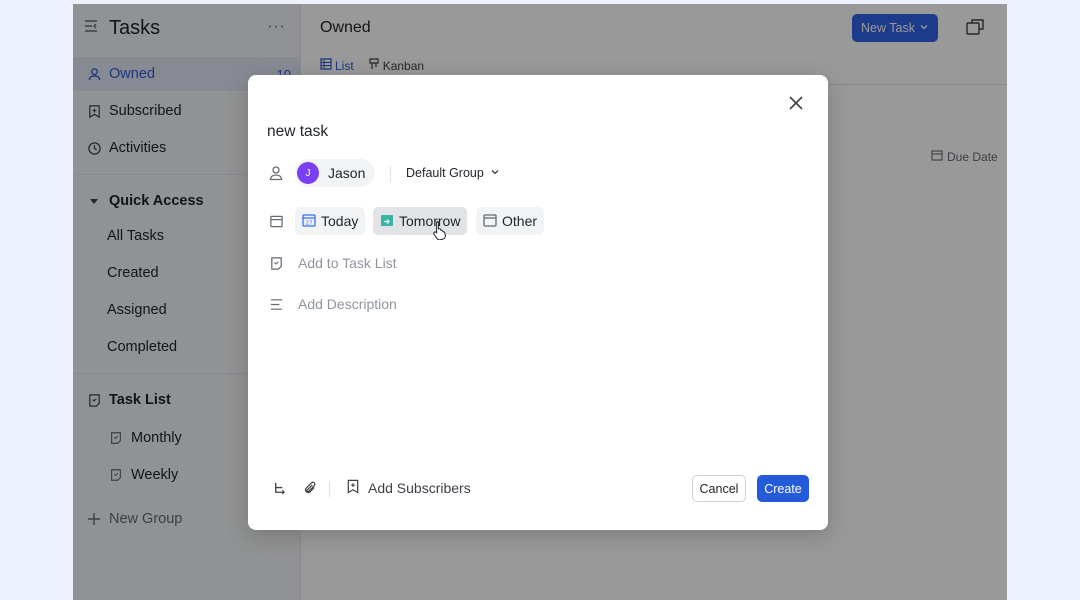 This screenshot has width=1080, height=600. What do you see at coordinates (340, 221) in the screenshot?
I see `date-option-label: Today` at bounding box center [340, 221].